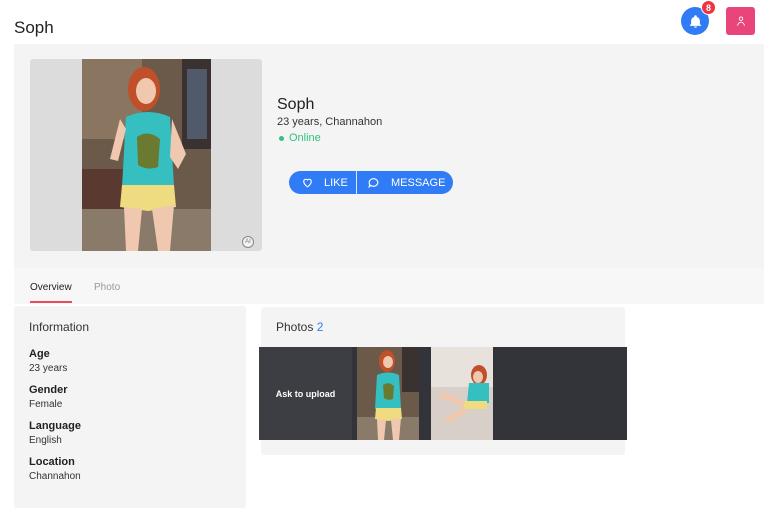 This screenshot has height=516, width=770. Describe the element at coordinates (55, 476) in the screenshot. I see `info-value-location: Channahon` at that location.